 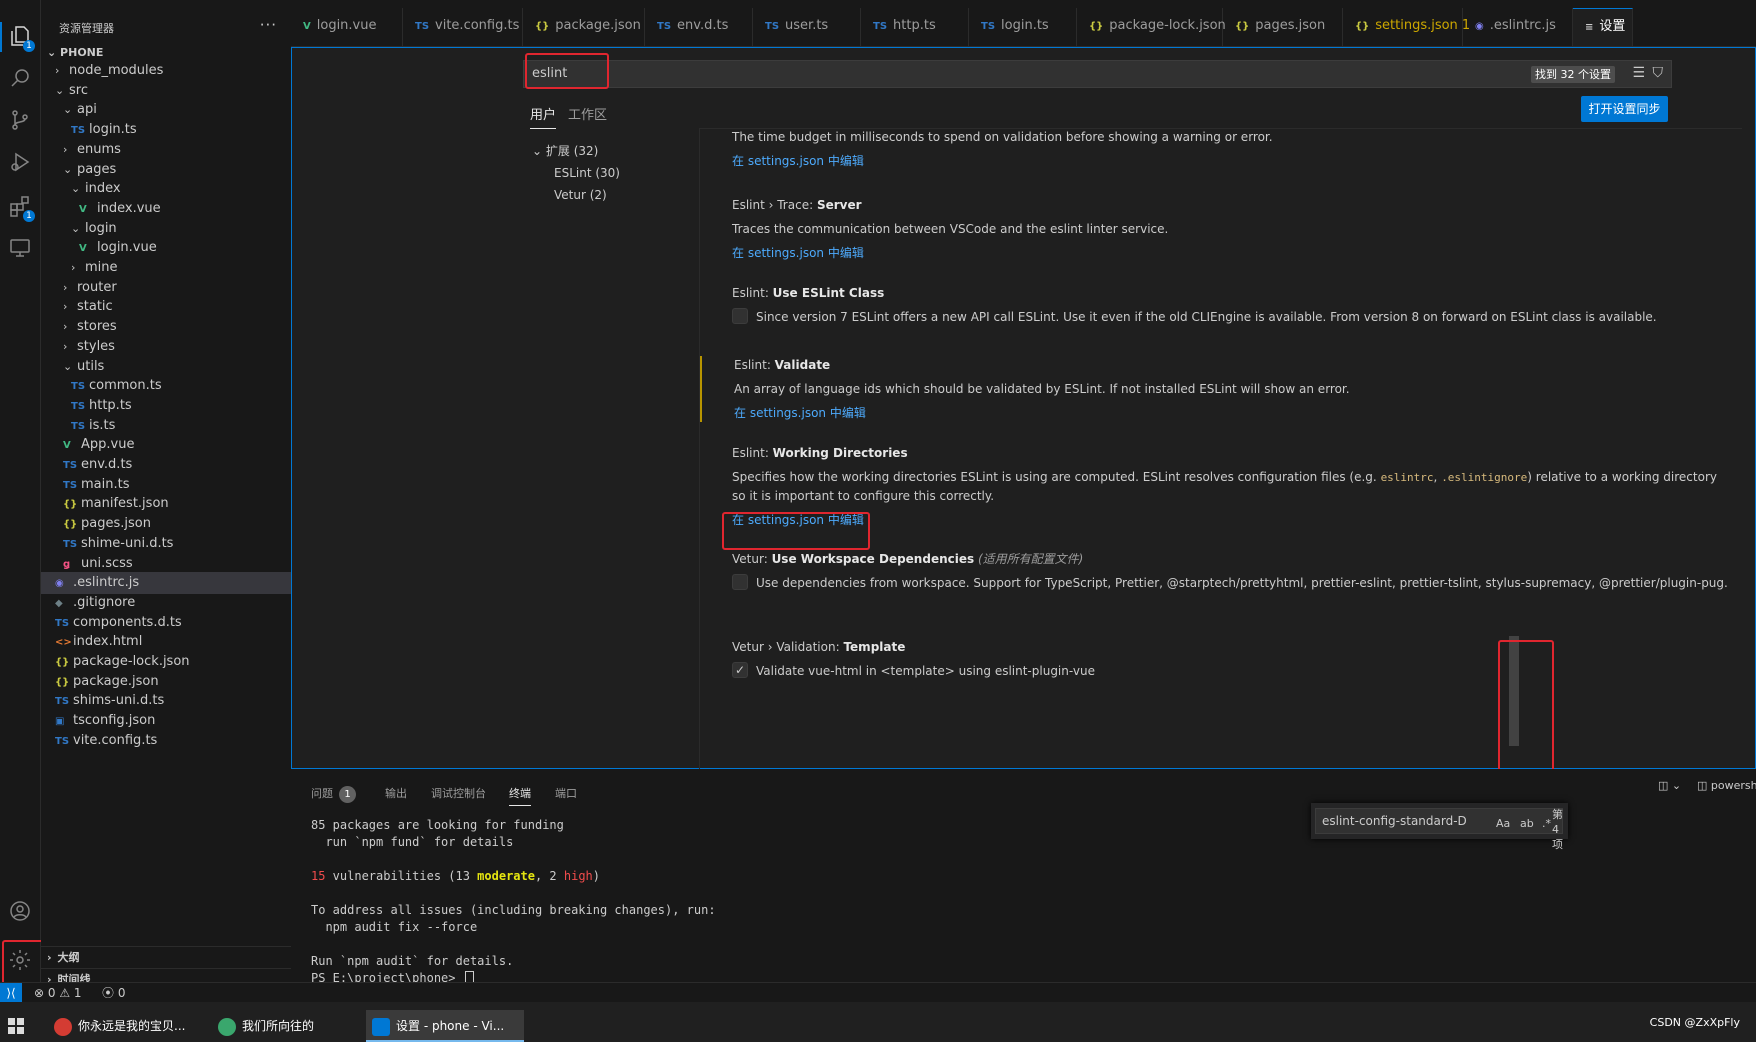 What do you see at coordinates (166, 701) in the screenshot?
I see `tree-item: TS shims-uni.d.ts` at bounding box center [166, 701].